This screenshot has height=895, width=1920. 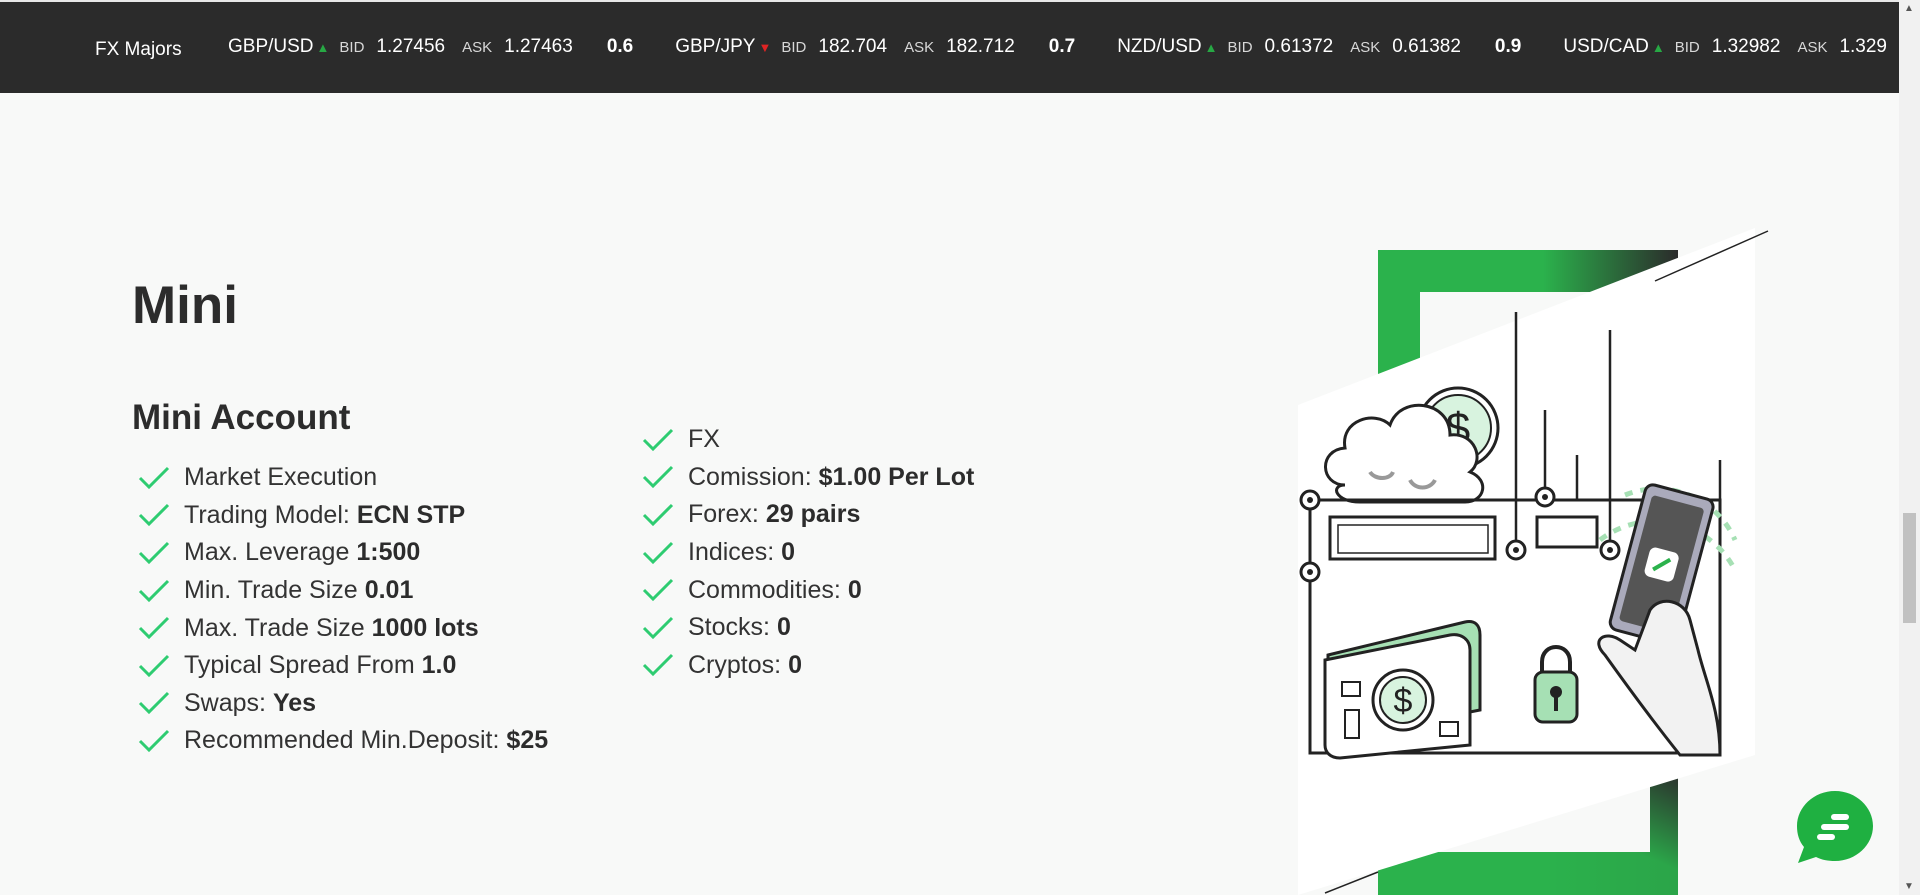 I want to click on ask-value: 1.27463, so click(x=538, y=46).